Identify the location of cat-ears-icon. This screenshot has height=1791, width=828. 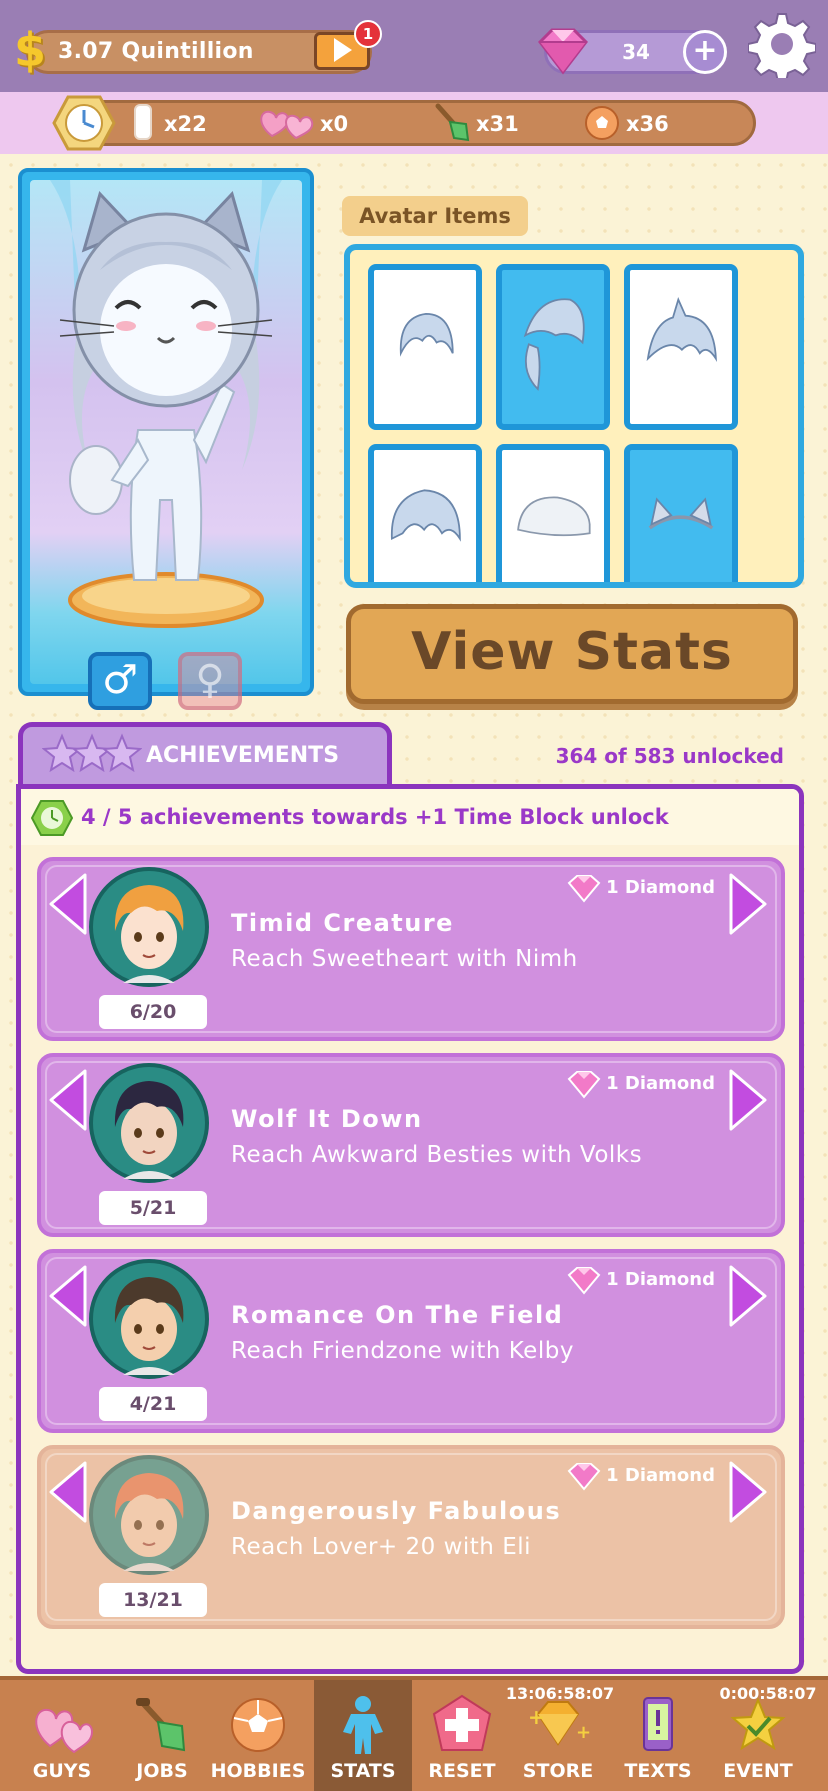
(681, 513).